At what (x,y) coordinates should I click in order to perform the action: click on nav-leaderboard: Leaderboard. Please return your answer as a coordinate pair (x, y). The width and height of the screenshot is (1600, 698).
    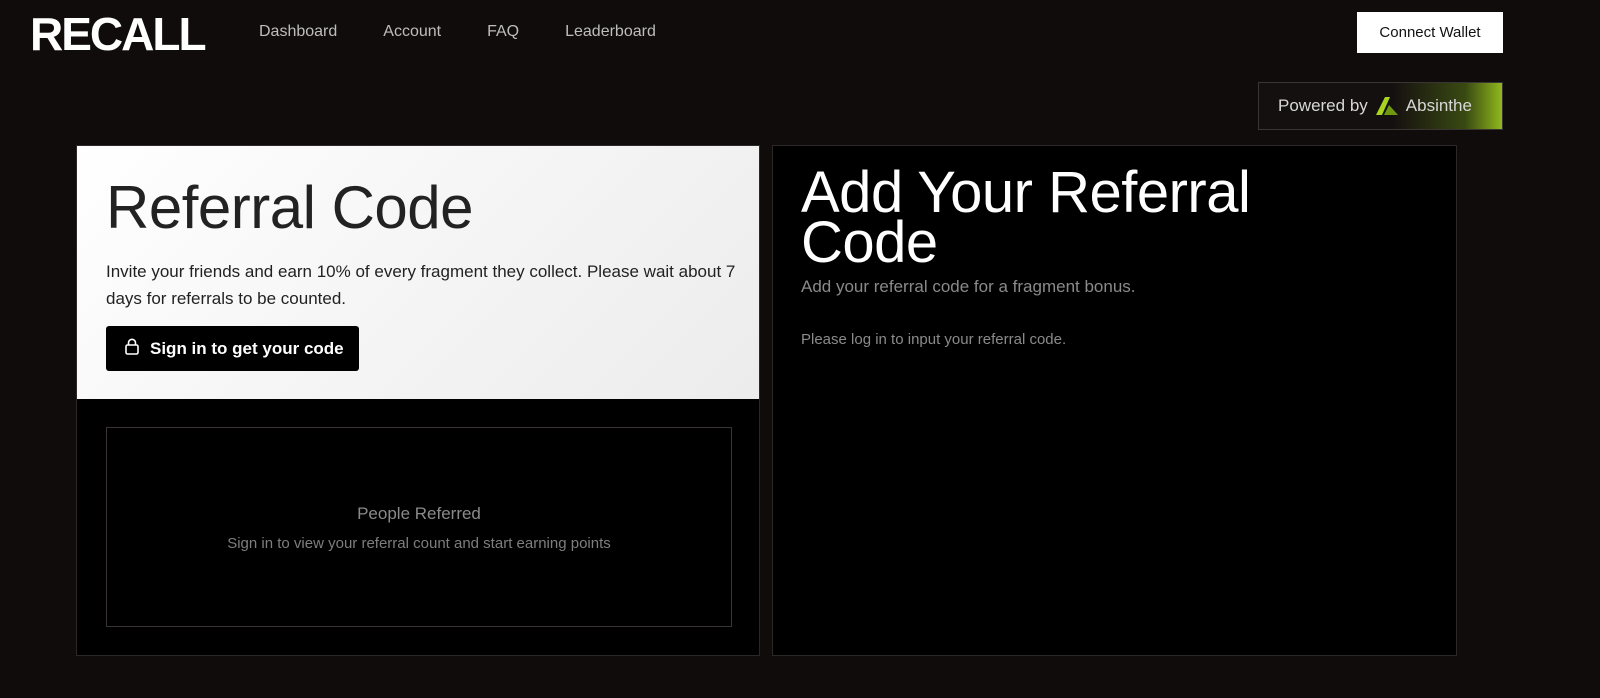
    Looking at the image, I should click on (610, 32).